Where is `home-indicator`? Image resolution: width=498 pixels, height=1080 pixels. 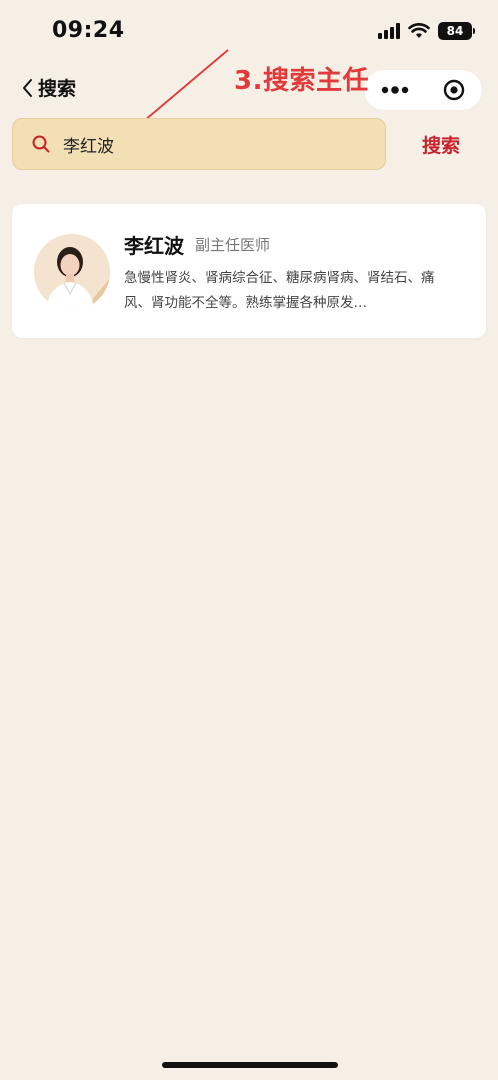 home-indicator is located at coordinates (250, 1065).